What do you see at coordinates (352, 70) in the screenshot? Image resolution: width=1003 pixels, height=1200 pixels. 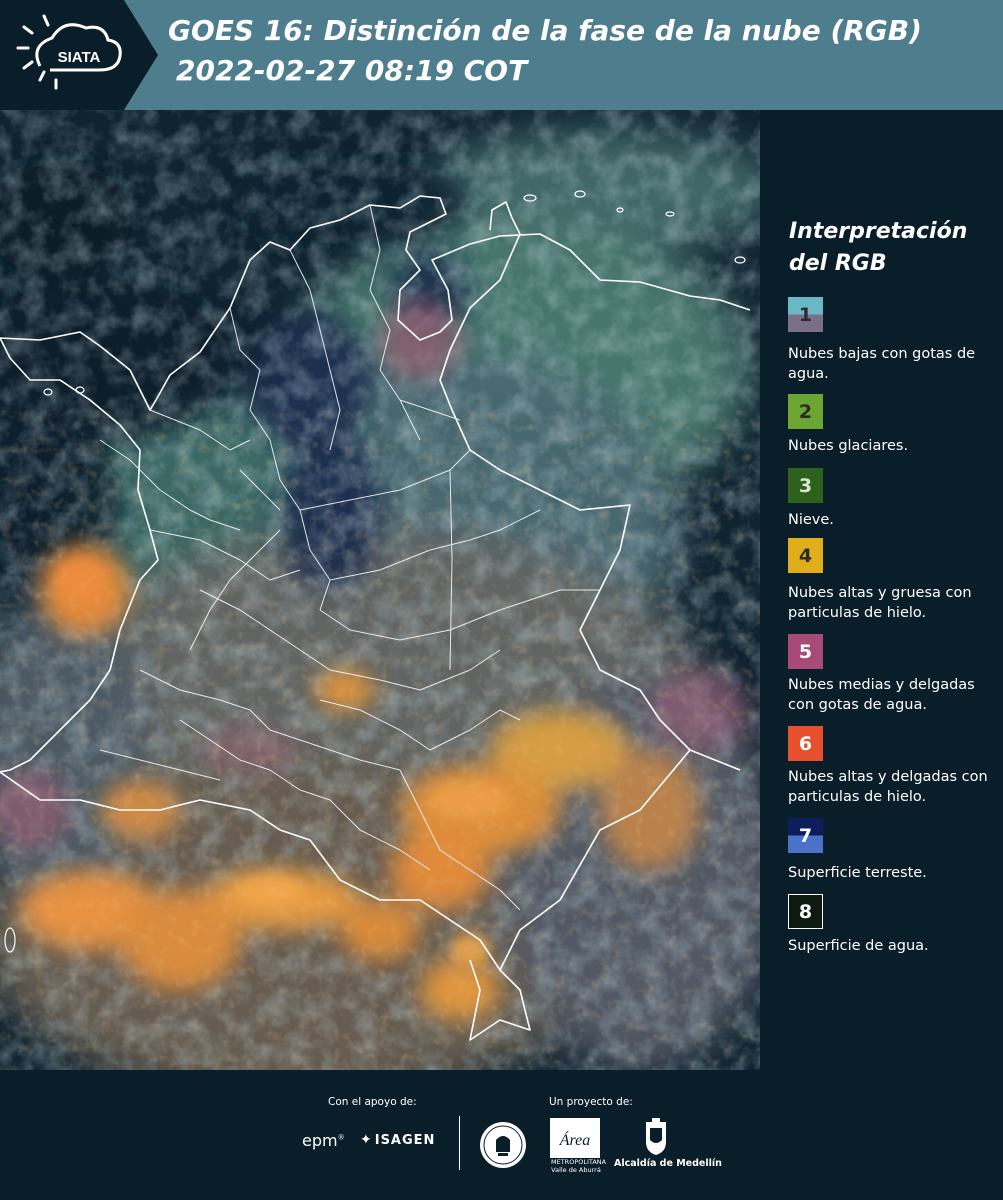 I see `timestamp: 2022-02-27 08:19 COT` at bounding box center [352, 70].